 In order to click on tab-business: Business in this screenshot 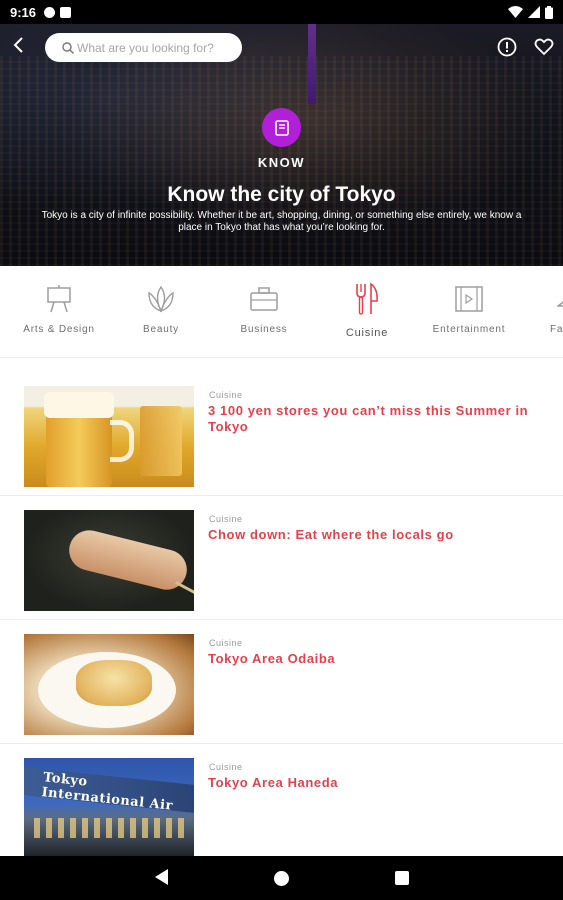, I will do `click(264, 309)`.